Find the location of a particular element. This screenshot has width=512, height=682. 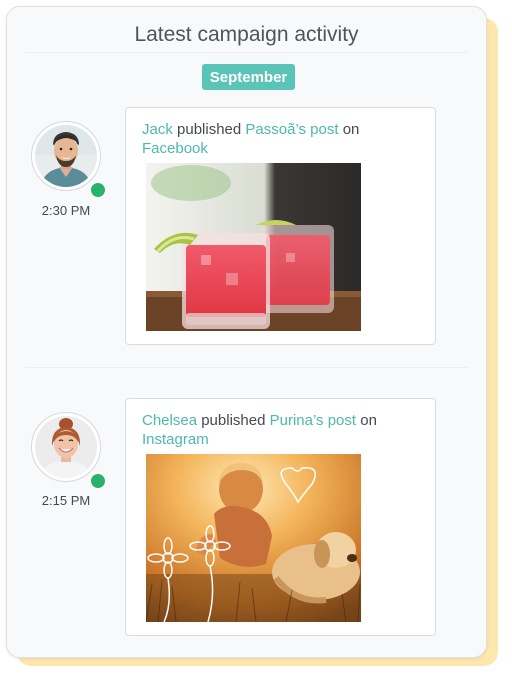

month-badge: September is located at coordinates (248, 77).